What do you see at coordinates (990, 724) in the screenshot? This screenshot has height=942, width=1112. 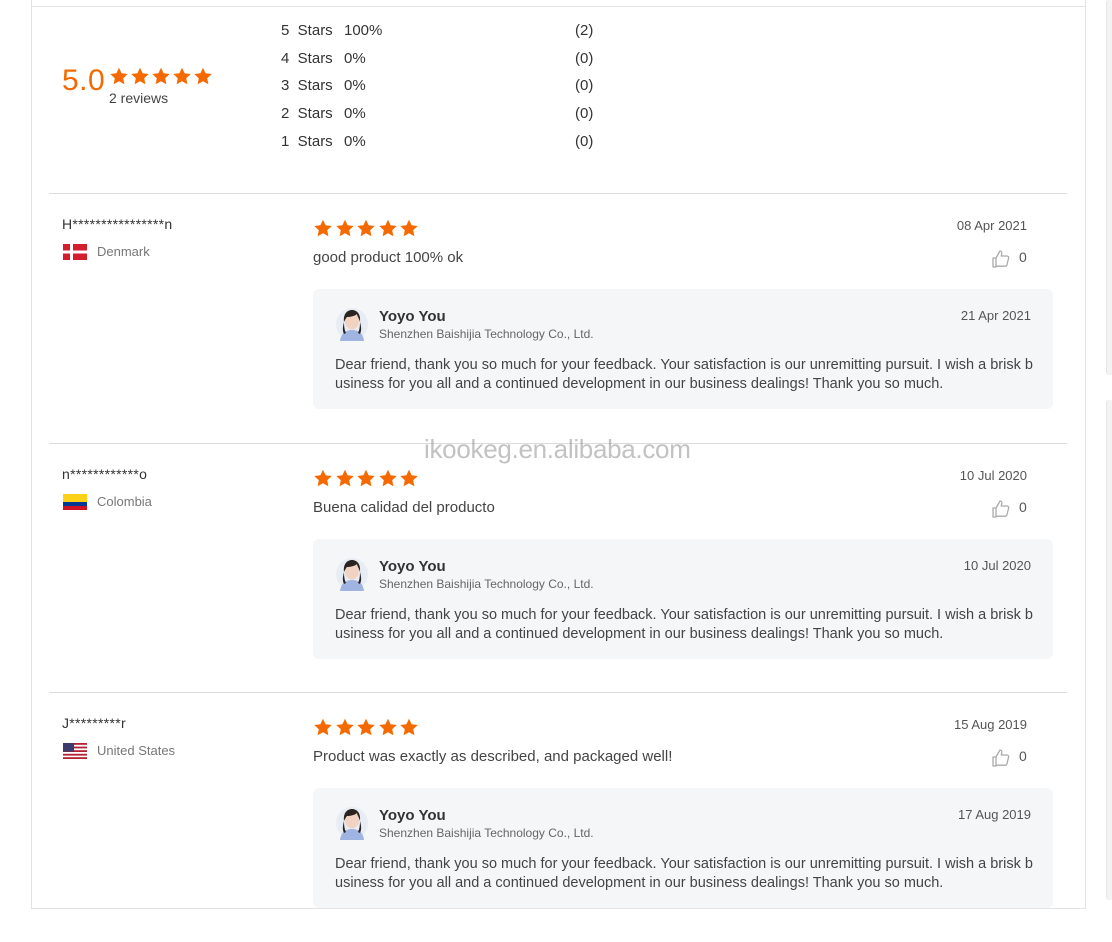 I see `review-date: 15 Aug 2019` at bounding box center [990, 724].